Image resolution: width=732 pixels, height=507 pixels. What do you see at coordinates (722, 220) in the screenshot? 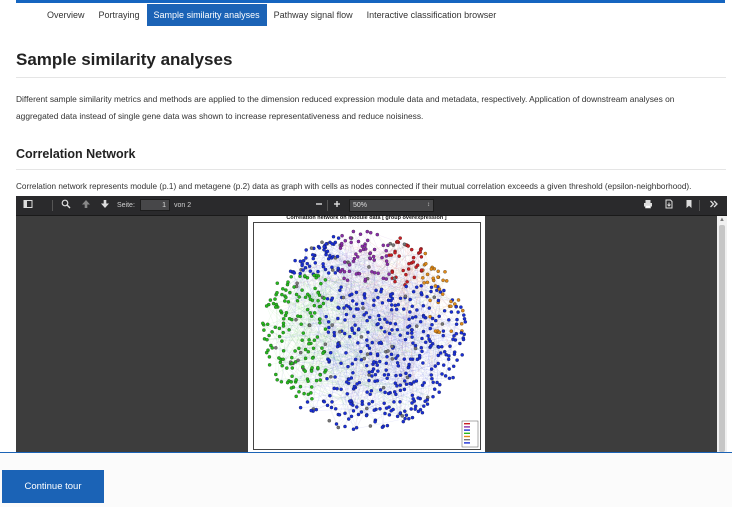
I see `scroll-up-icon: ▲` at bounding box center [722, 220].